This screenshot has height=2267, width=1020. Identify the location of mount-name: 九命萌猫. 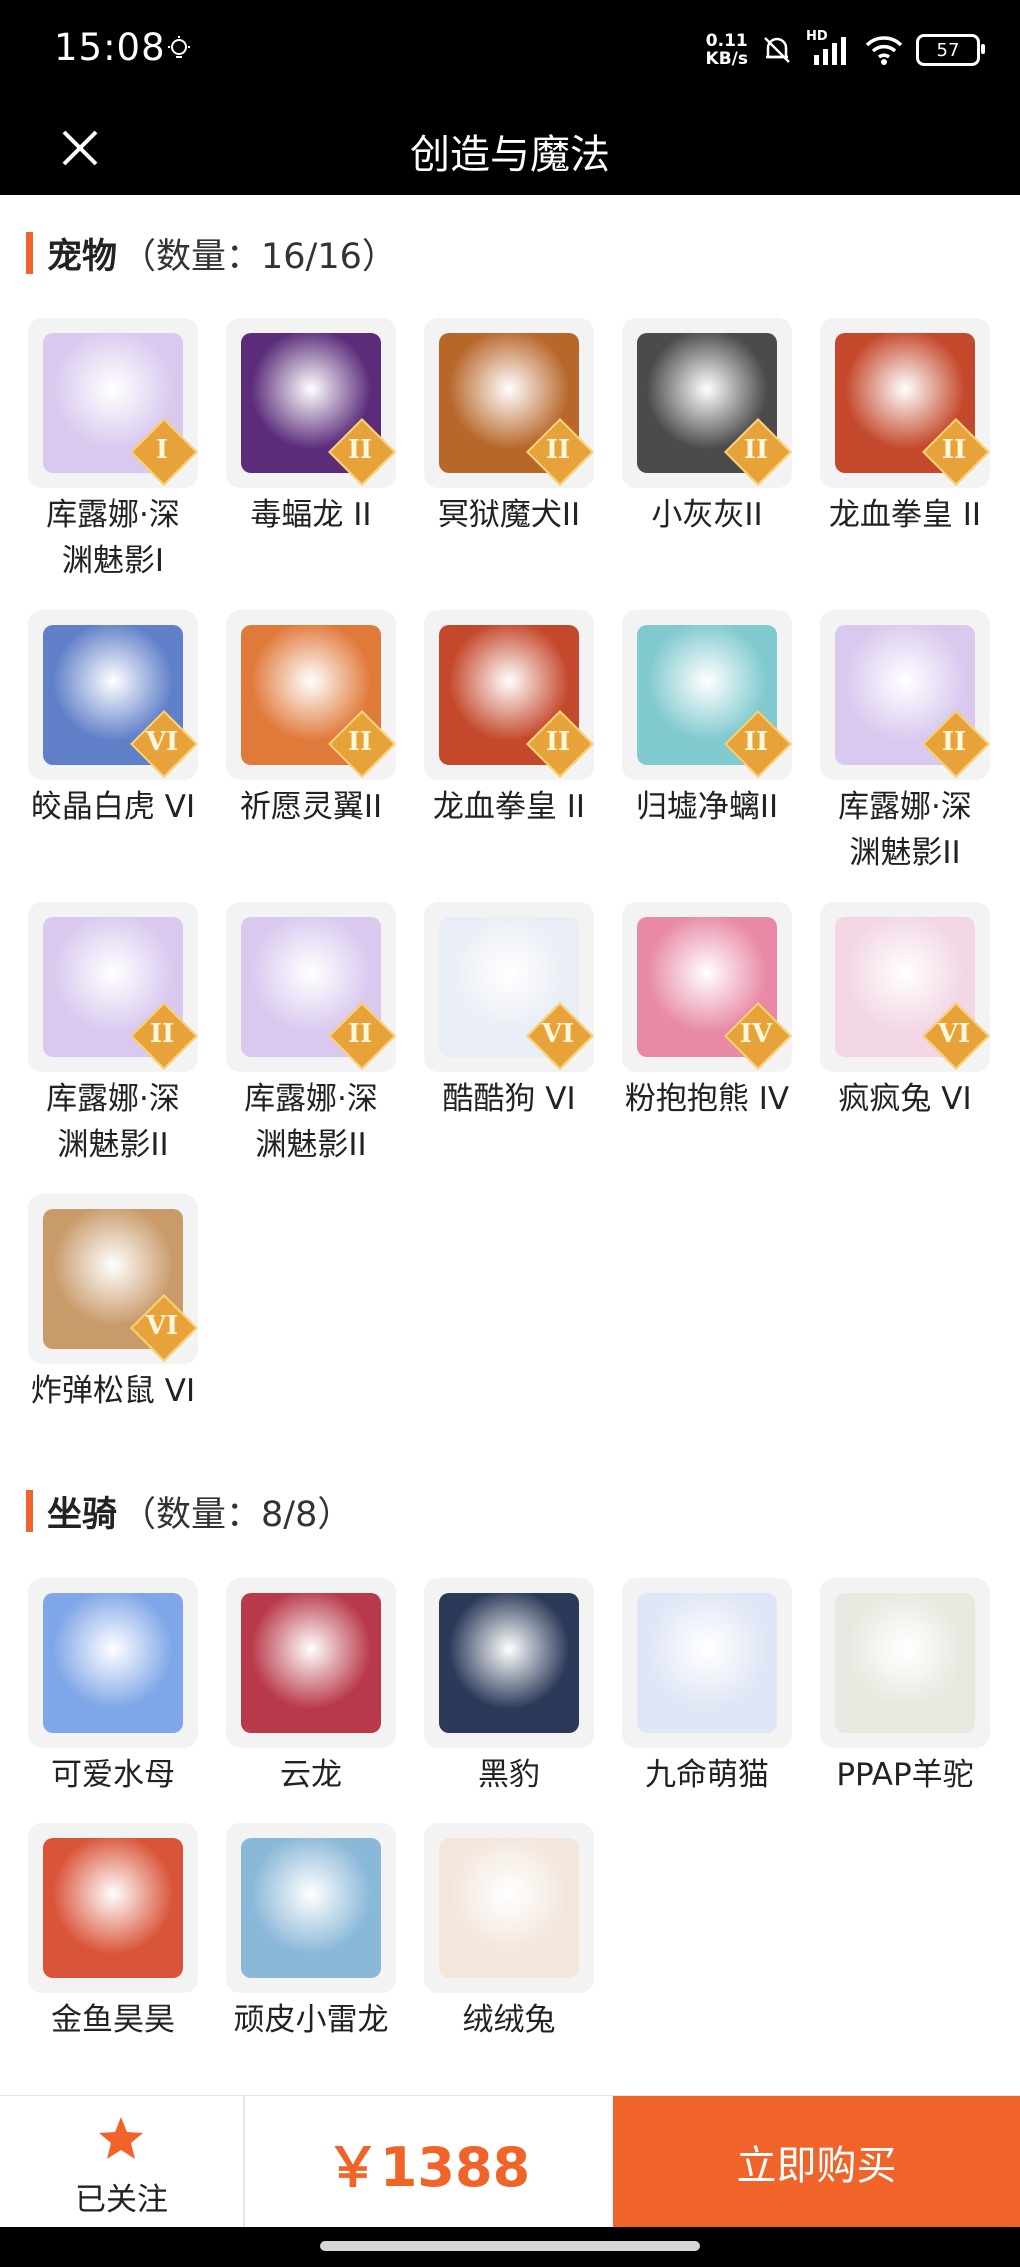
(707, 1775).